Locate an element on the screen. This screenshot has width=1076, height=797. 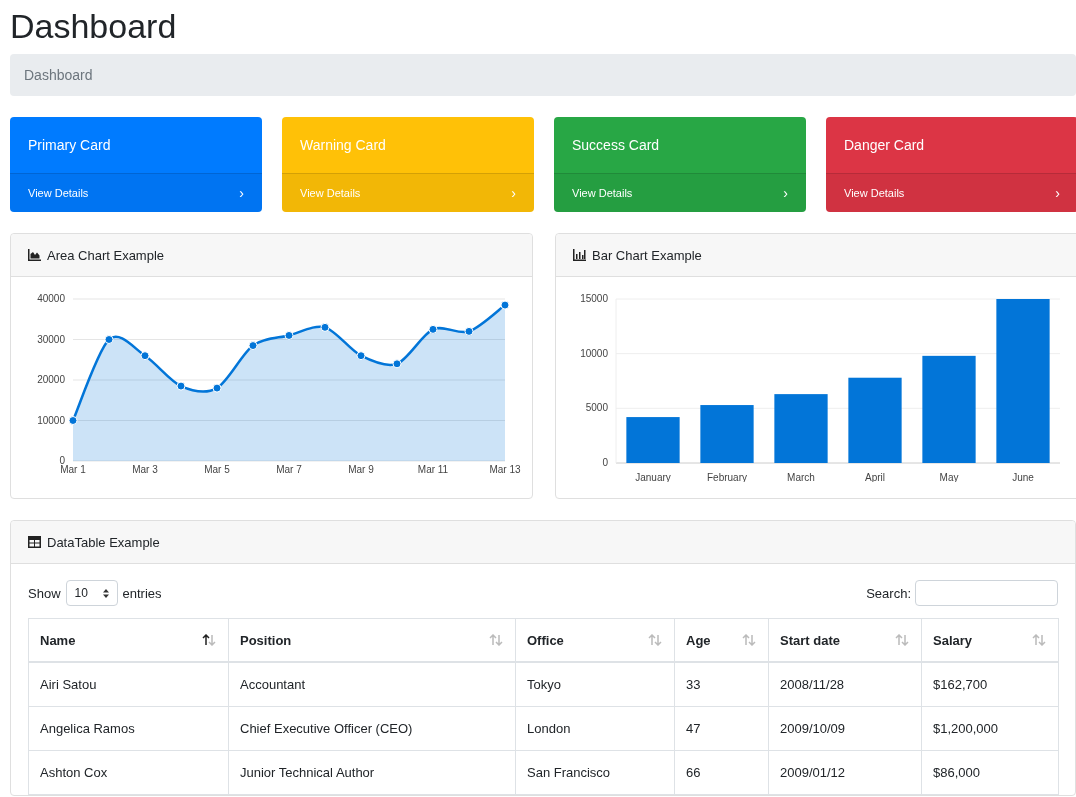
card-title: Danger Card is located at coordinates (884, 145).